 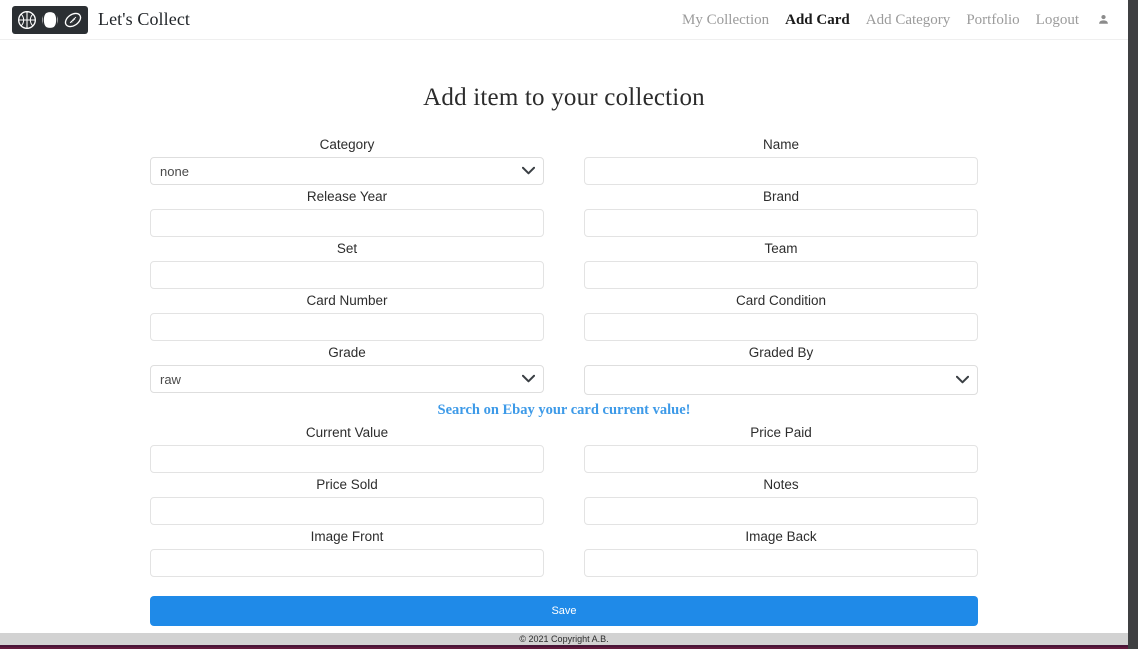 I want to click on football-icon, so click(x=73, y=19).